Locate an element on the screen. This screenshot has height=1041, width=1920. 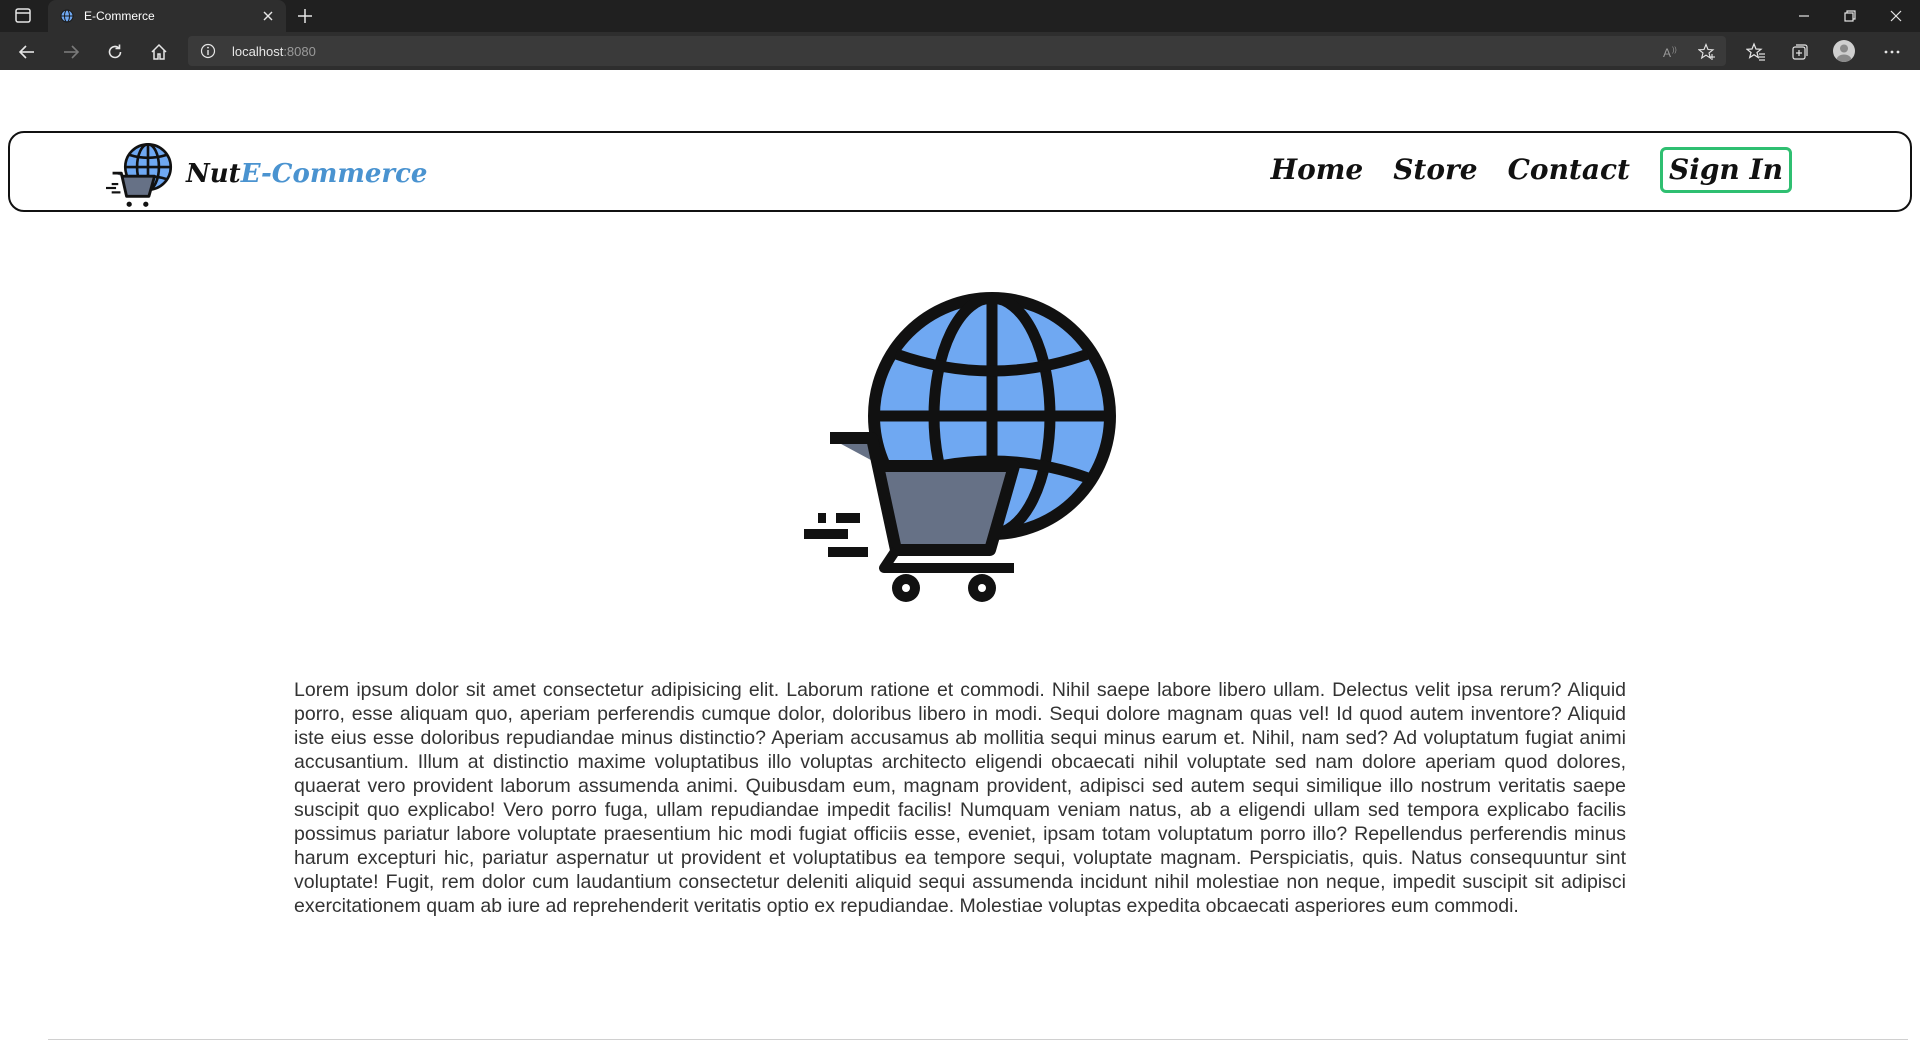
nav-link-contact: Contact is located at coordinates (1569, 170).